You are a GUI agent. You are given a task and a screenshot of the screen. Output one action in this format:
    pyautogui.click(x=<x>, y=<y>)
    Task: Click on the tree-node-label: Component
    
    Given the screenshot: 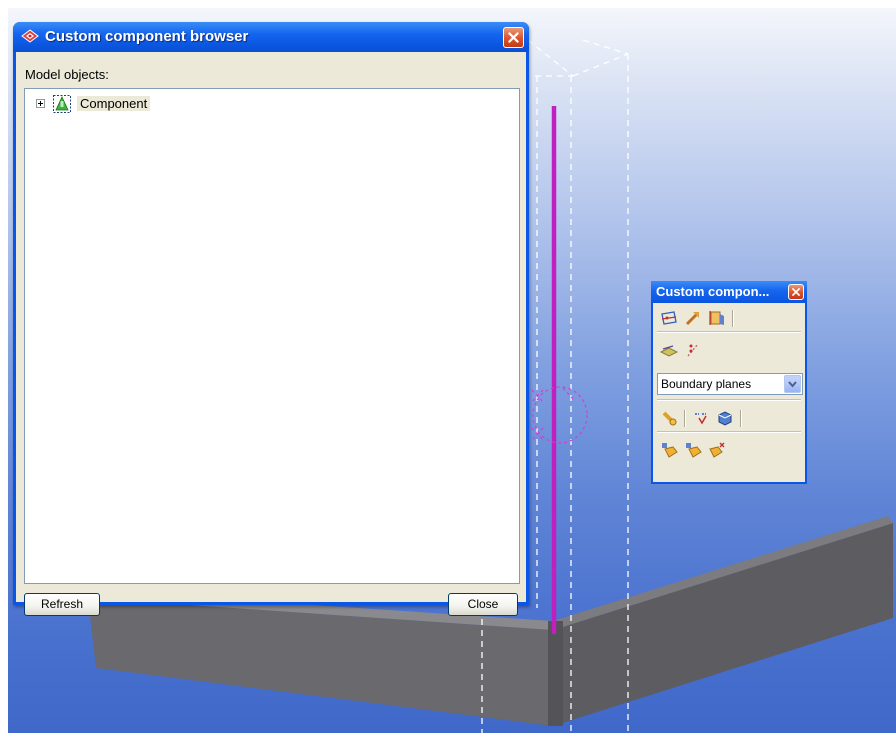 What is the action you would take?
    pyautogui.click(x=114, y=103)
    